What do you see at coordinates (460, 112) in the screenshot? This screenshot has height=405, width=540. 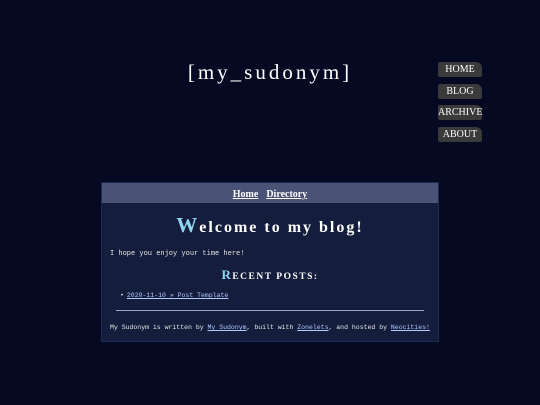 I see `nav-archive-button: ARCHIVE` at bounding box center [460, 112].